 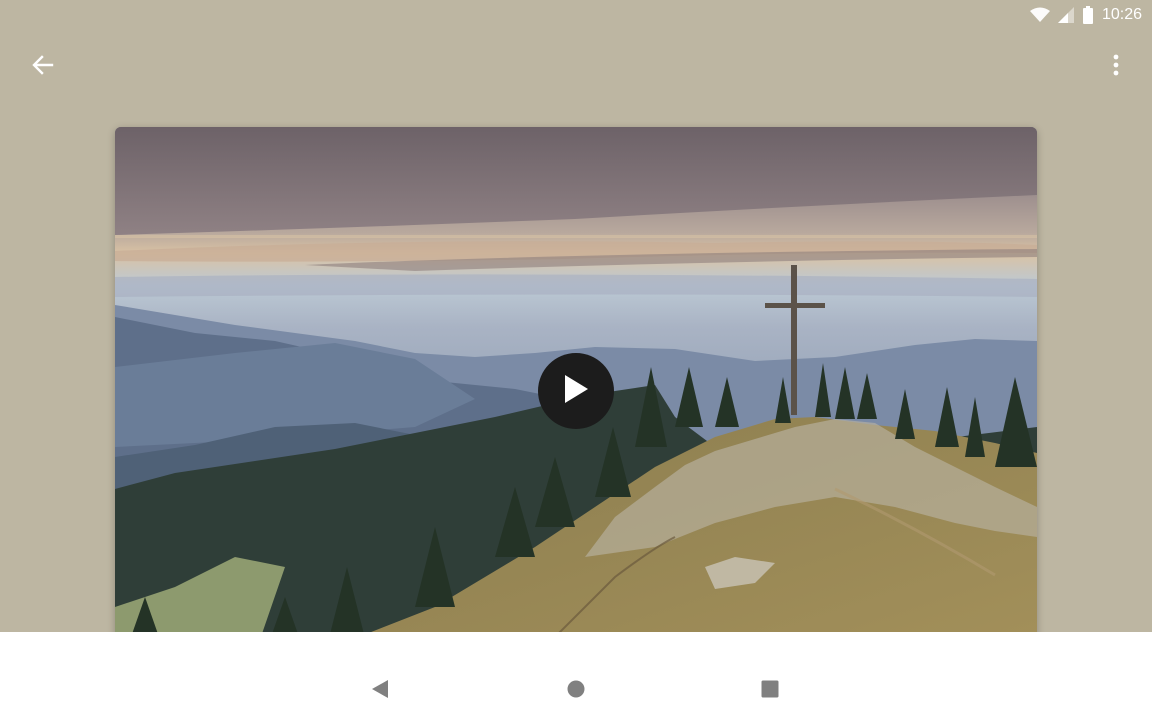 What do you see at coordinates (576, 67) in the screenshot?
I see `top-app-bar` at bounding box center [576, 67].